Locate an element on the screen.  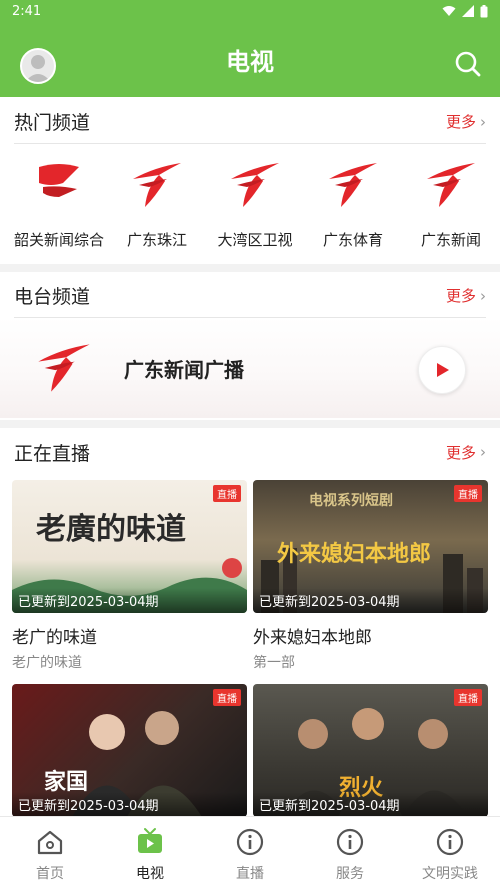
wifi-icon is located at coordinates (449, 11).